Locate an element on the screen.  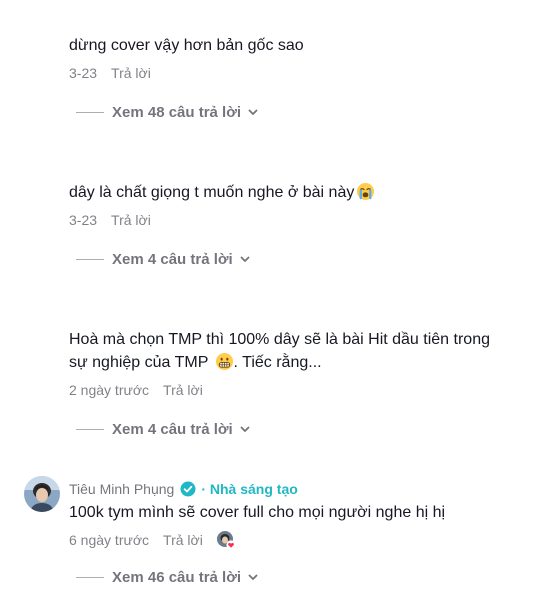
creator-liked-avatar-icon is located at coordinates (226, 540).